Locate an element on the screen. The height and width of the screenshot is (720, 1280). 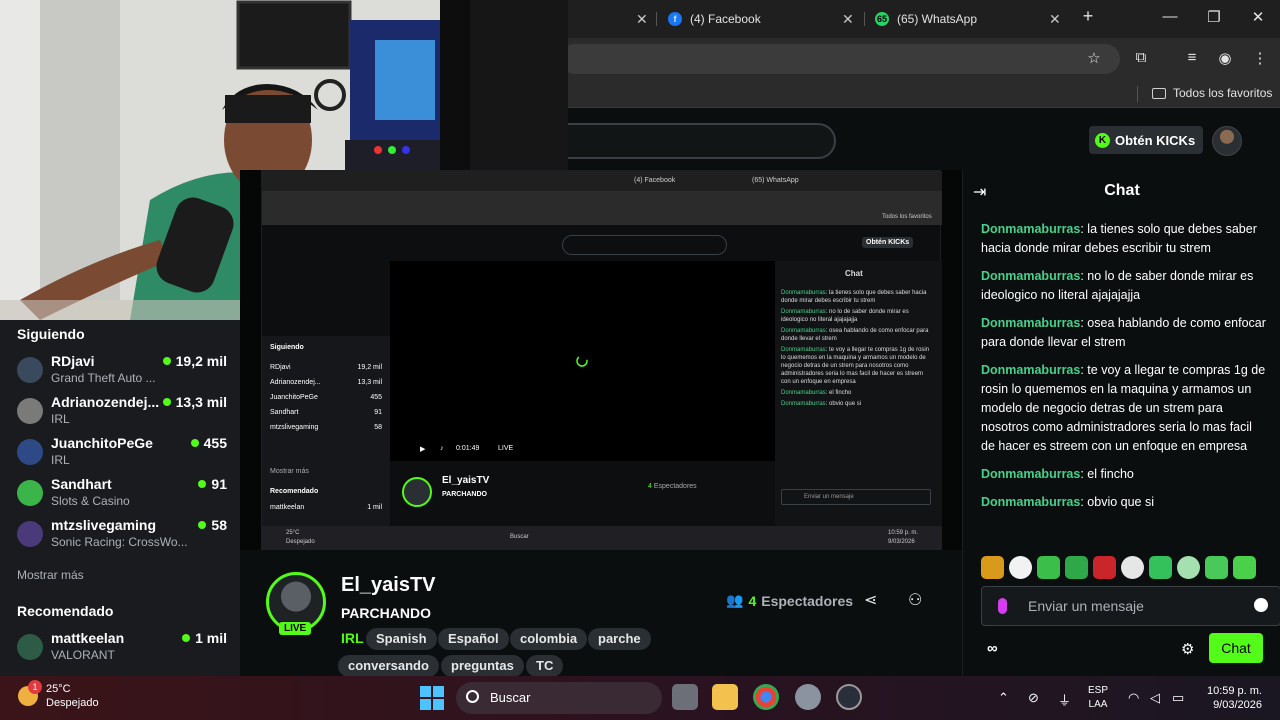
chat-send-button: Chat is located at coordinates (1236, 648).